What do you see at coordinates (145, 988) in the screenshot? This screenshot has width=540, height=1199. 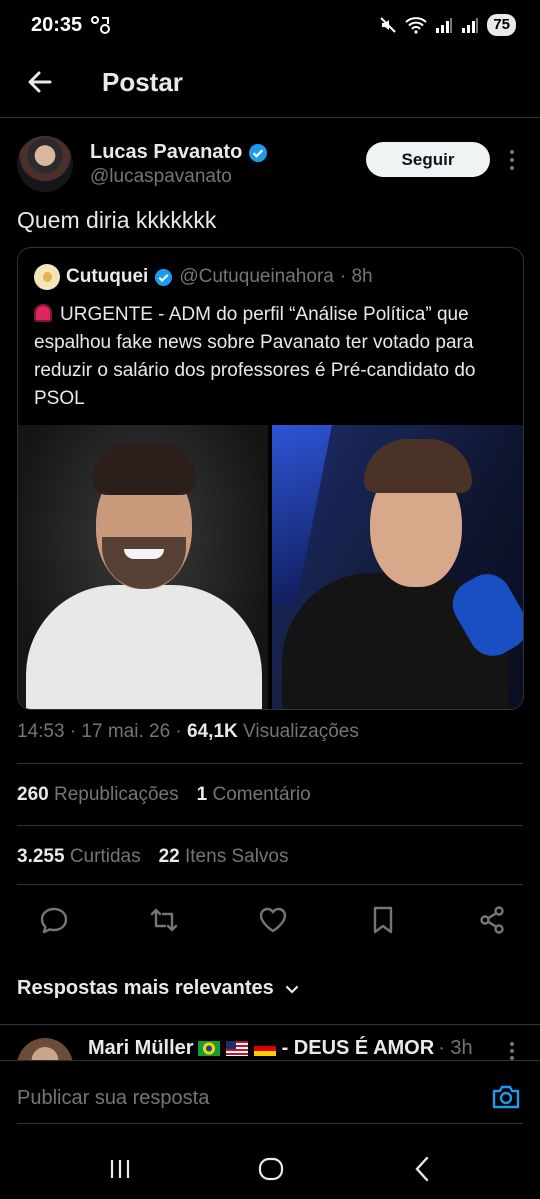 I see `replies-sort-label: Respostas mais relevantes` at bounding box center [145, 988].